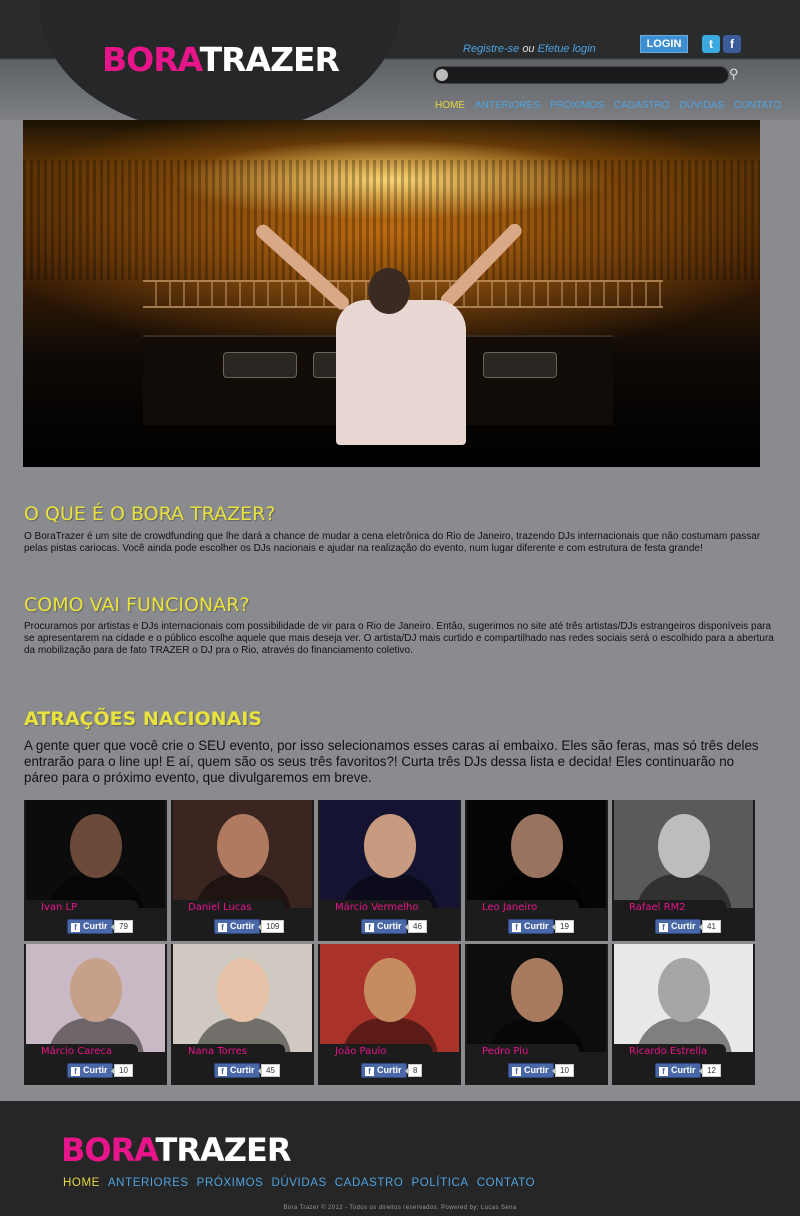  I want to click on dj-name: Márcio Careca, so click(76, 1051).